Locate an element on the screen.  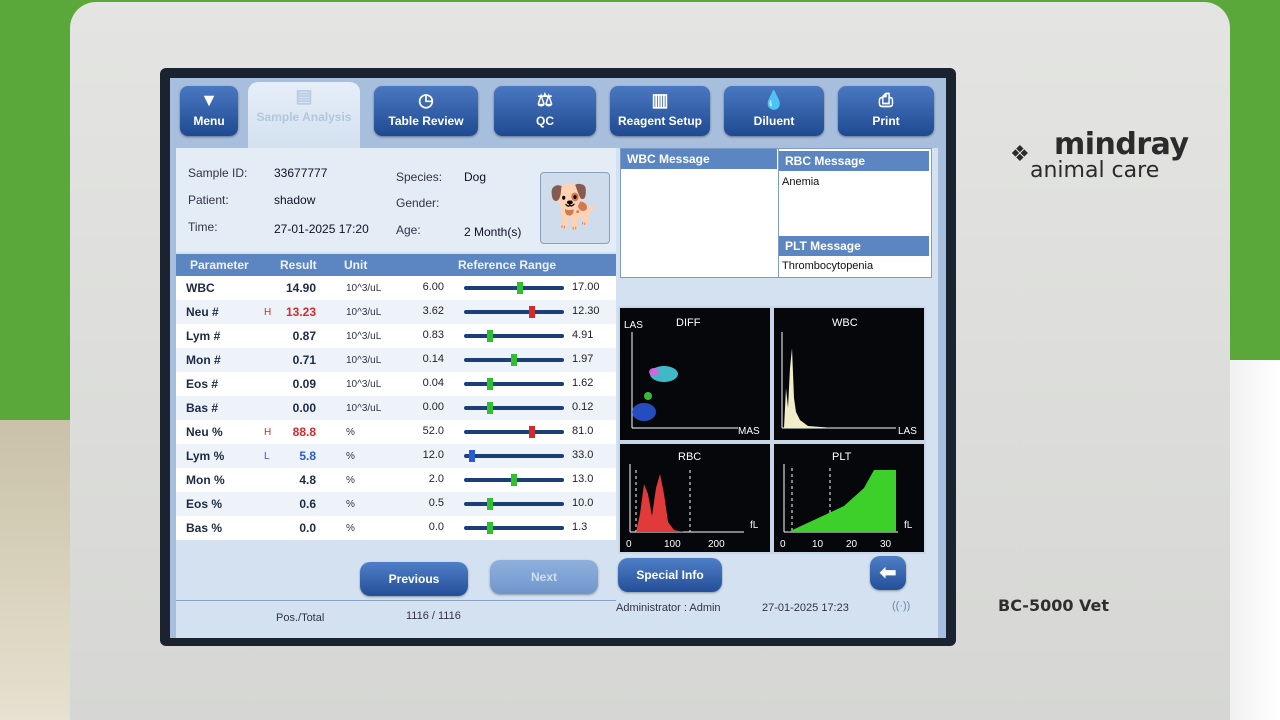
back-arrow-button: ⬅ is located at coordinates (888, 573).